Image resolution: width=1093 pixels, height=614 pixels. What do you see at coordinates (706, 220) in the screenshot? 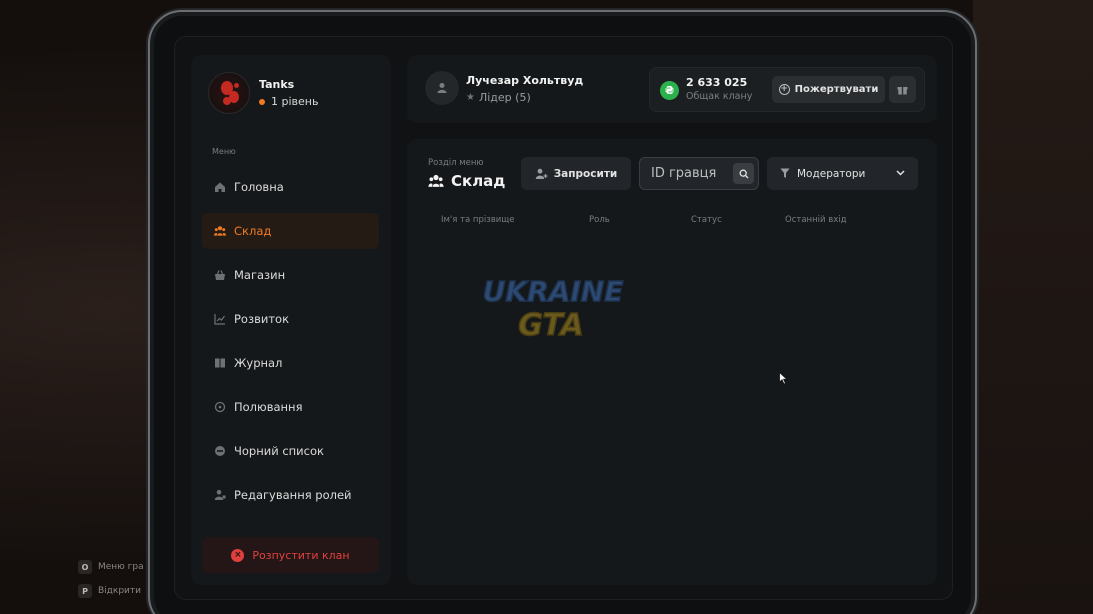
I see `column-header-status: Статус` at bounding box center [706, 220].